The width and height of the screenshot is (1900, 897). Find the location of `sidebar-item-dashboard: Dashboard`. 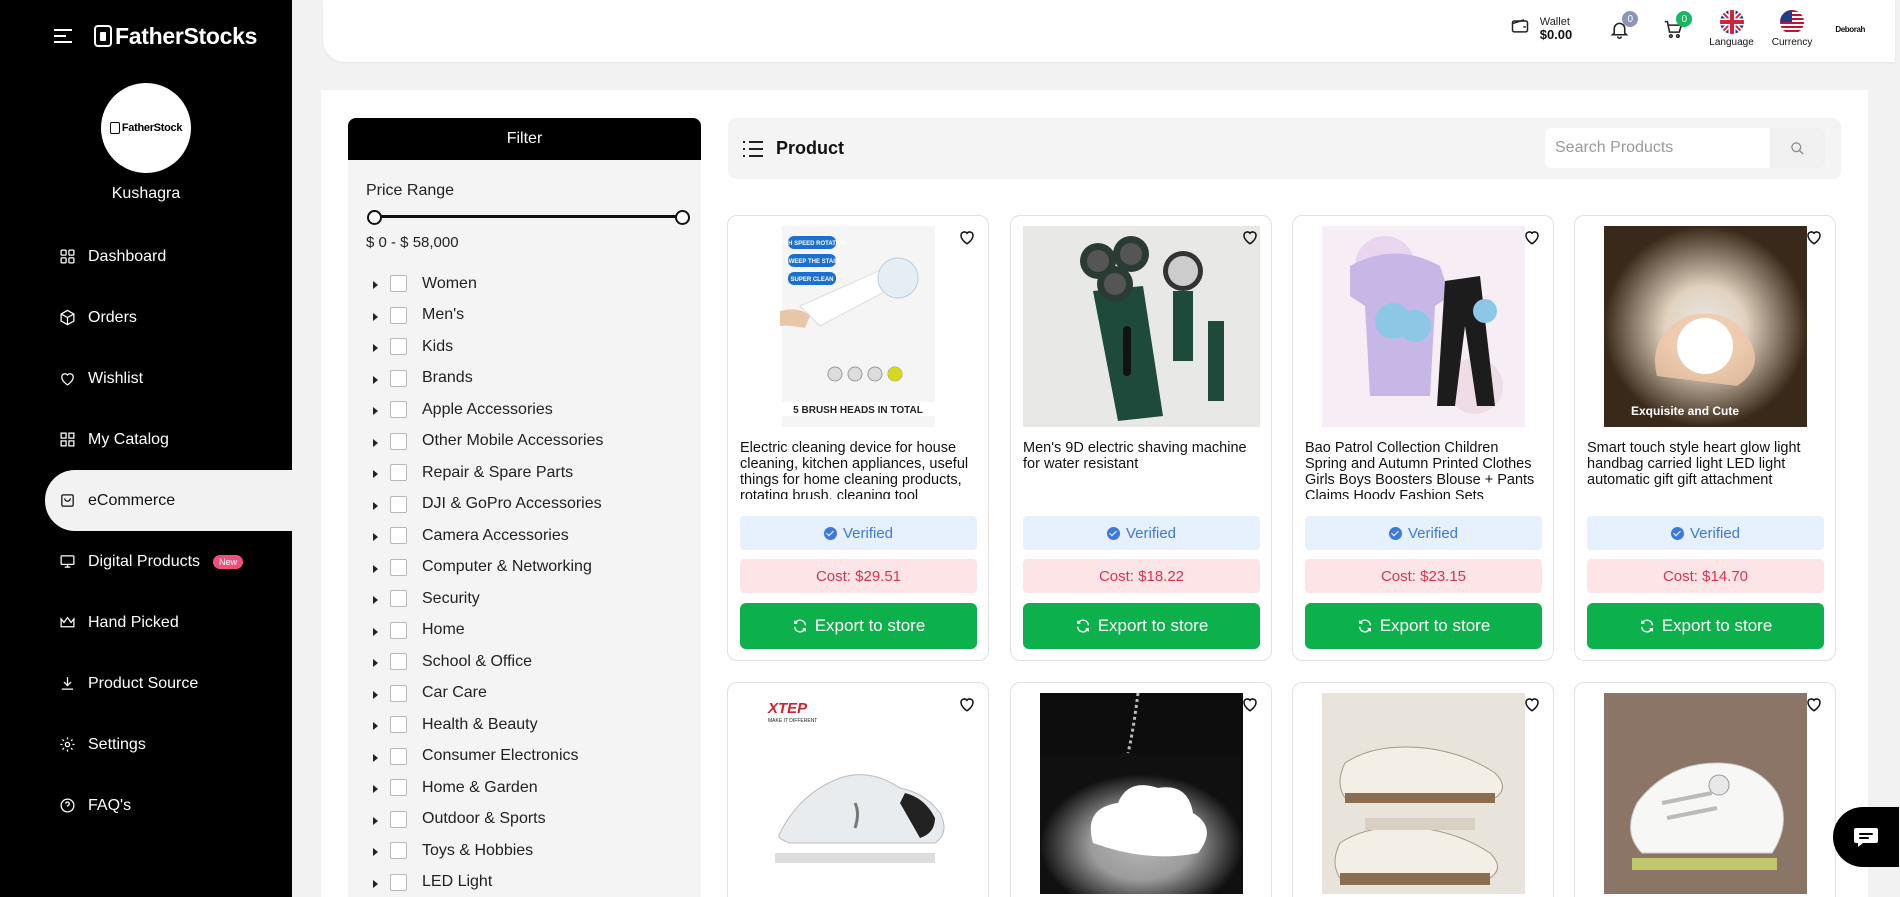

sidebar-item-dashboard: Dashboard is located at coordinates (146, 256).